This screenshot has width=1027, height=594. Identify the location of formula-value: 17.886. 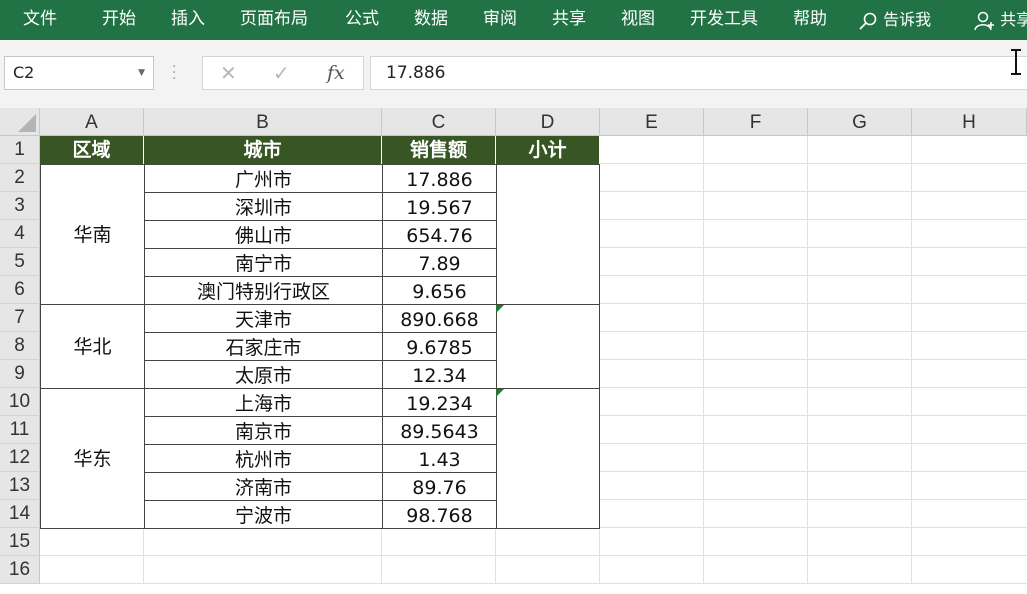
(416, 73).